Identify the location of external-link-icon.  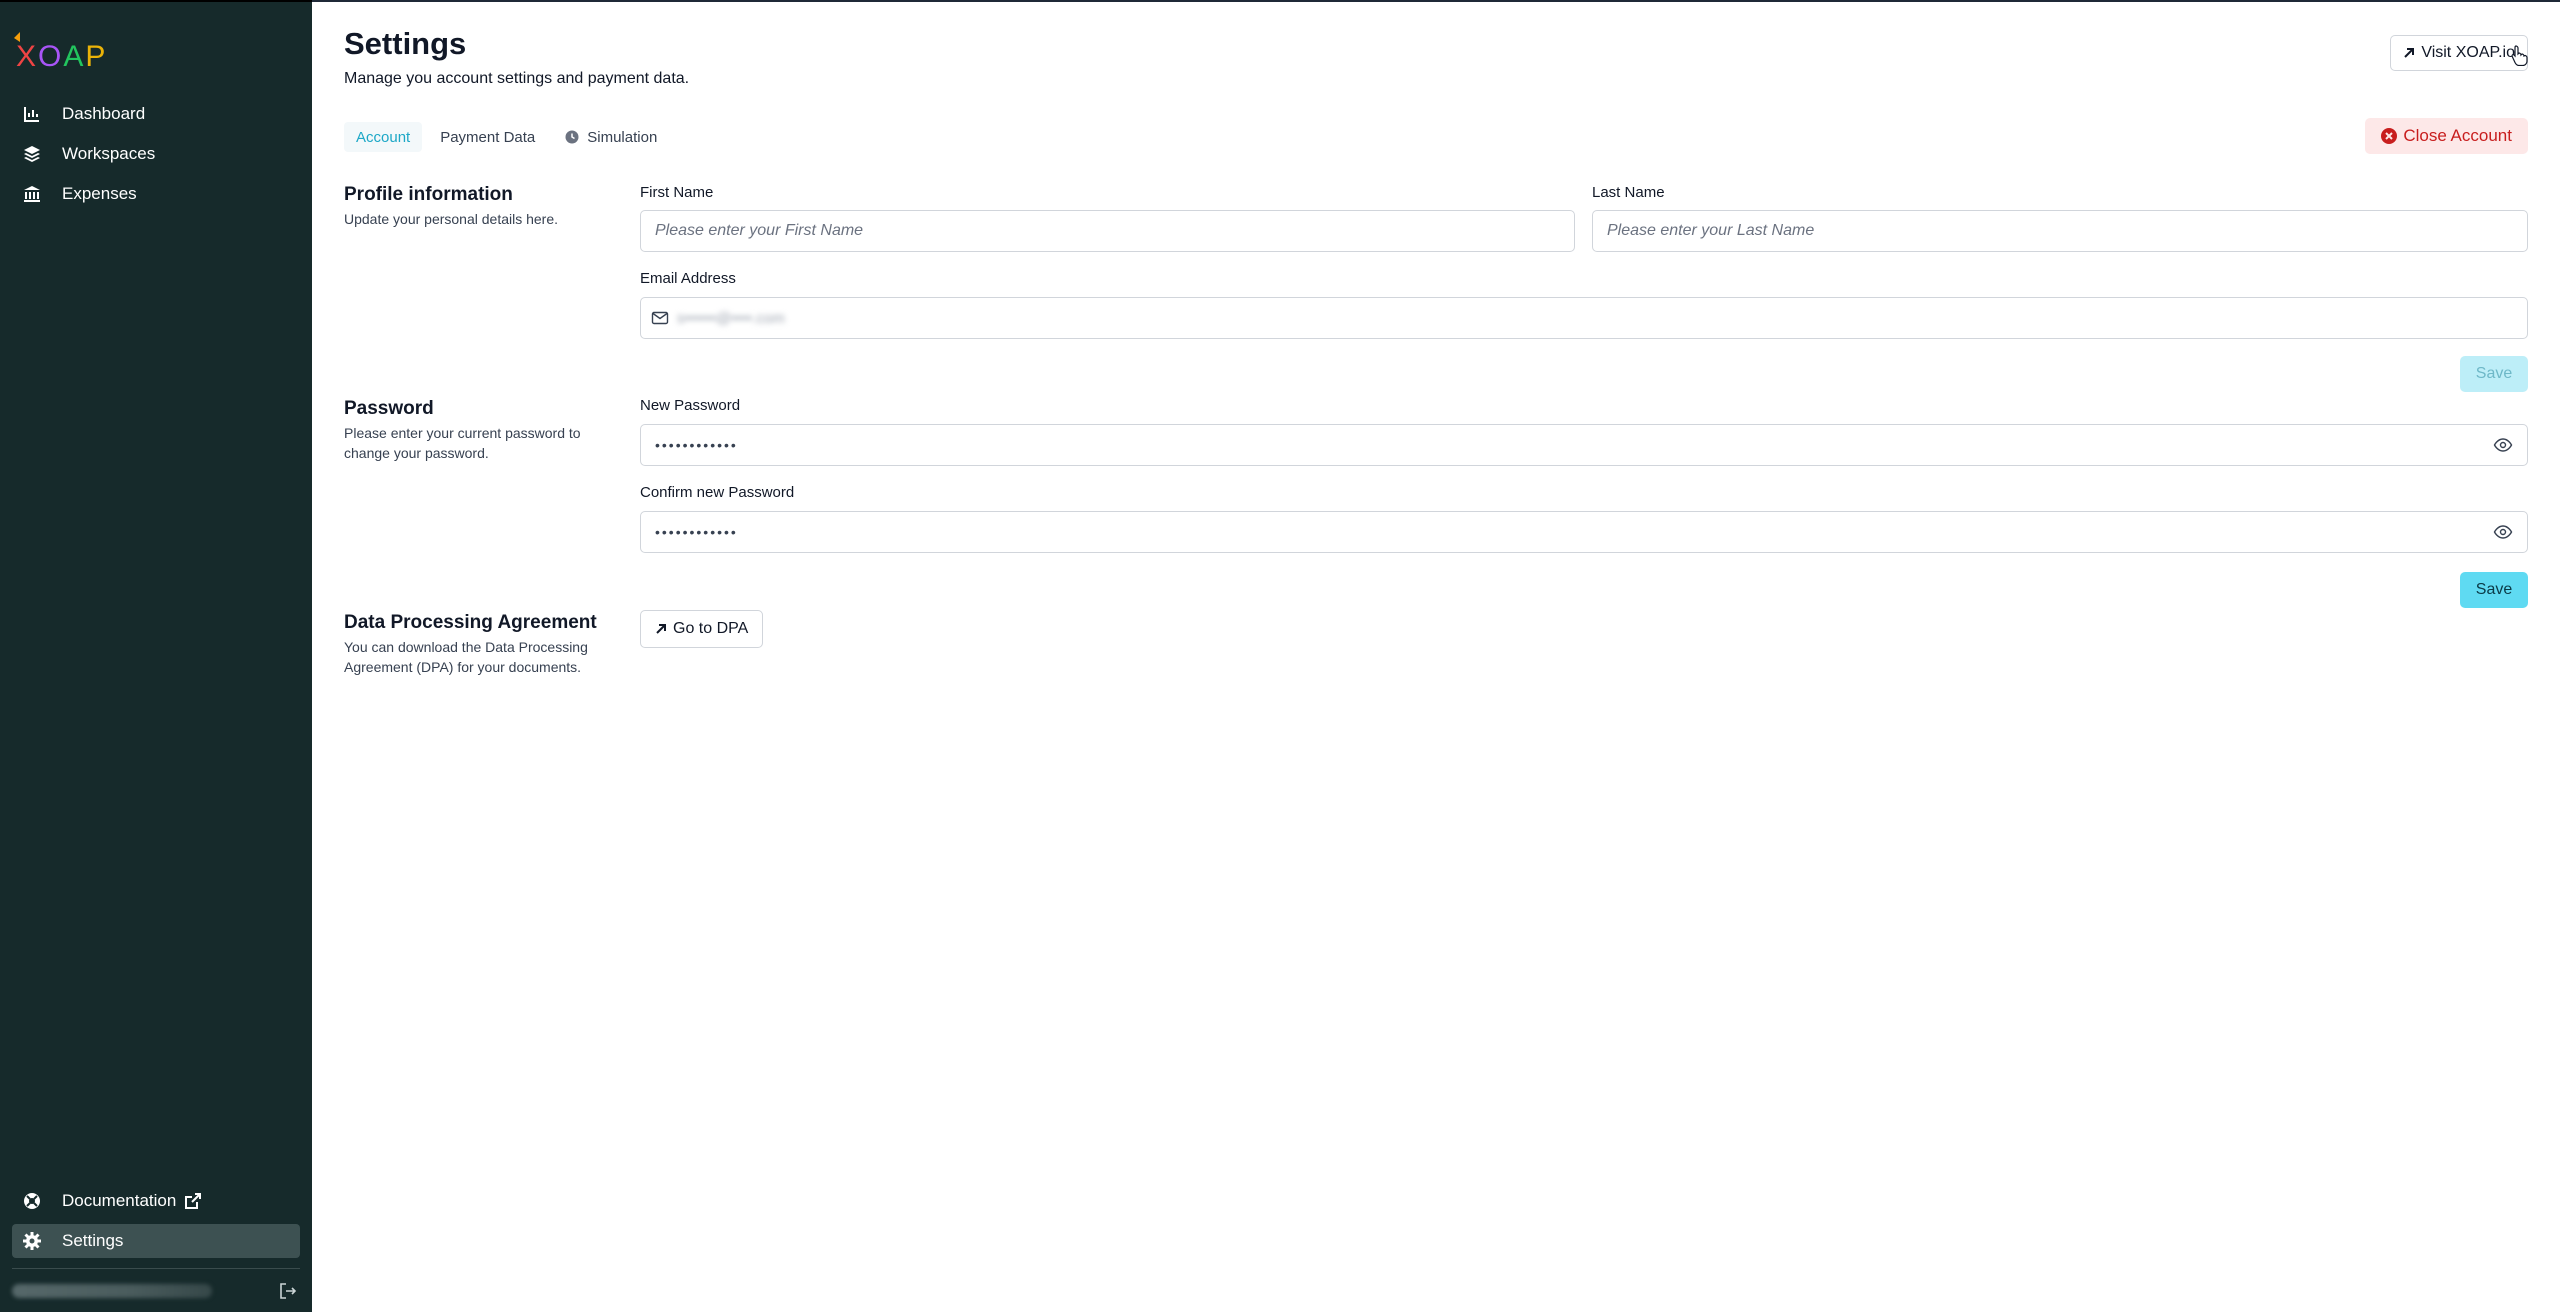
(193, 1201).